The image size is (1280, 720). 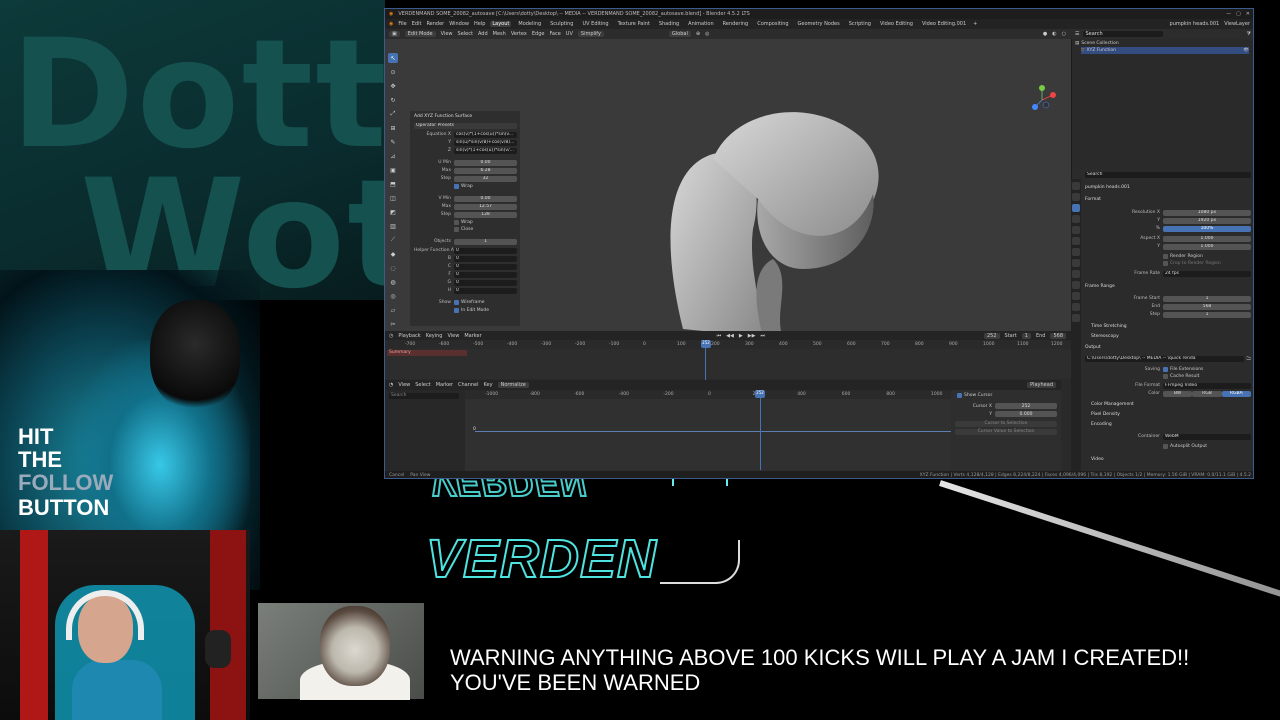 I want to click on play-icon: ▶, so click(x=741, y=336).